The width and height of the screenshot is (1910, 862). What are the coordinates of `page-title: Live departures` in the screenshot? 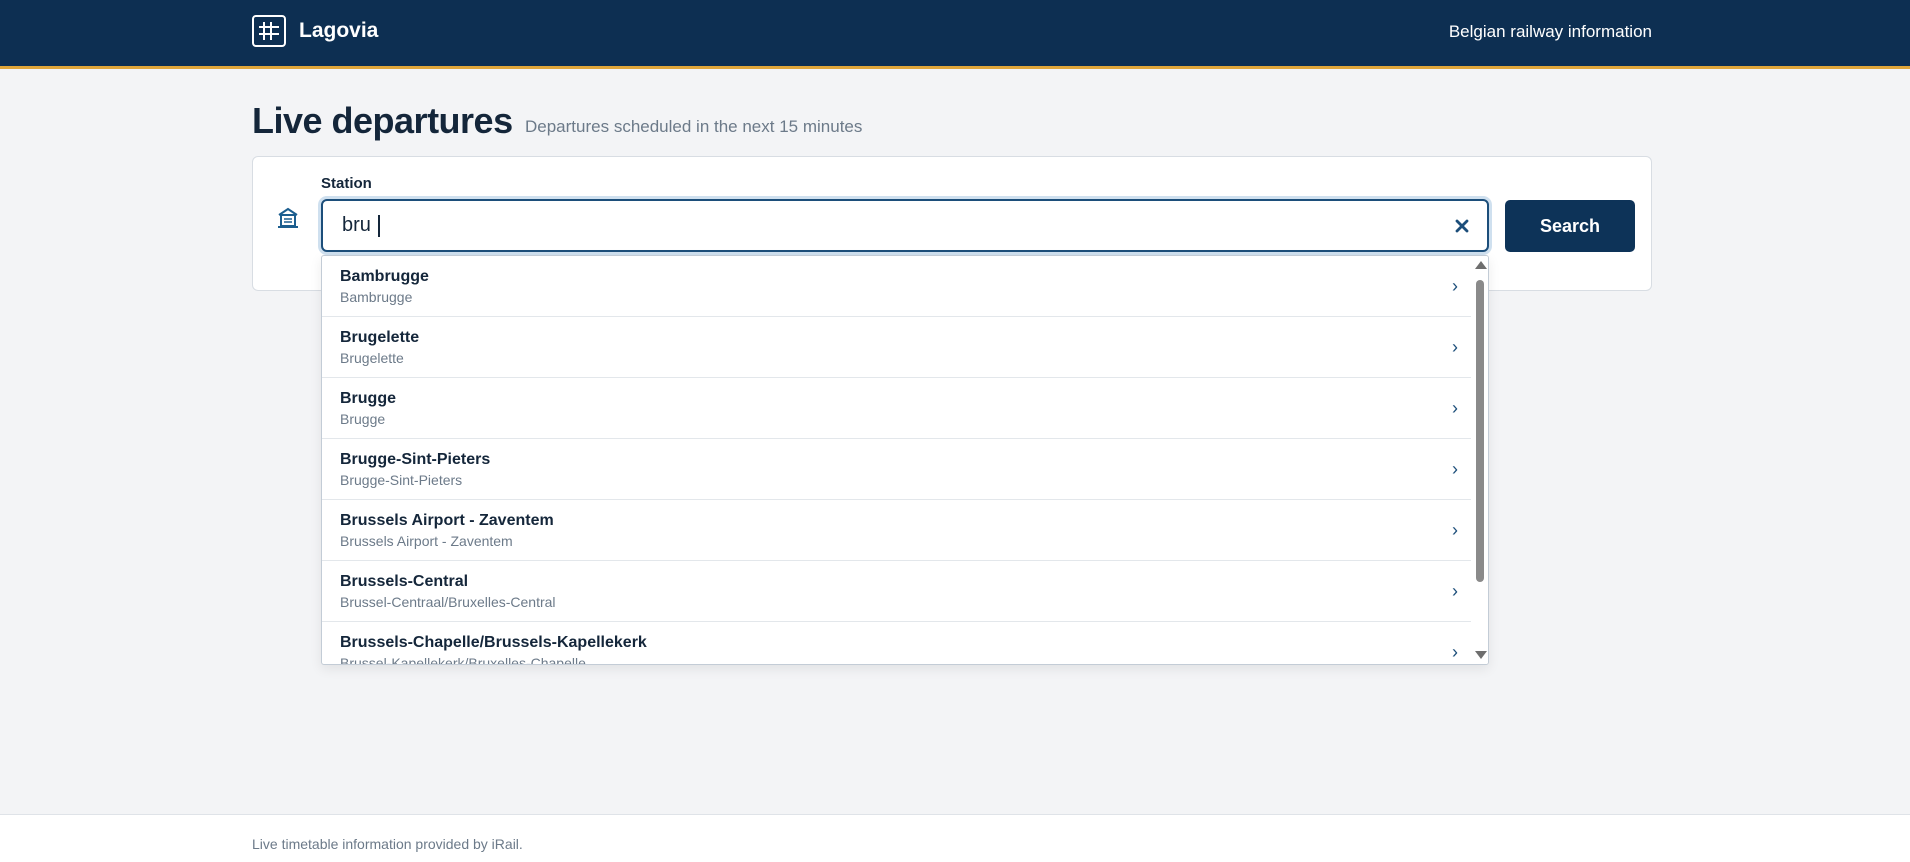 It's located at (382, 120).